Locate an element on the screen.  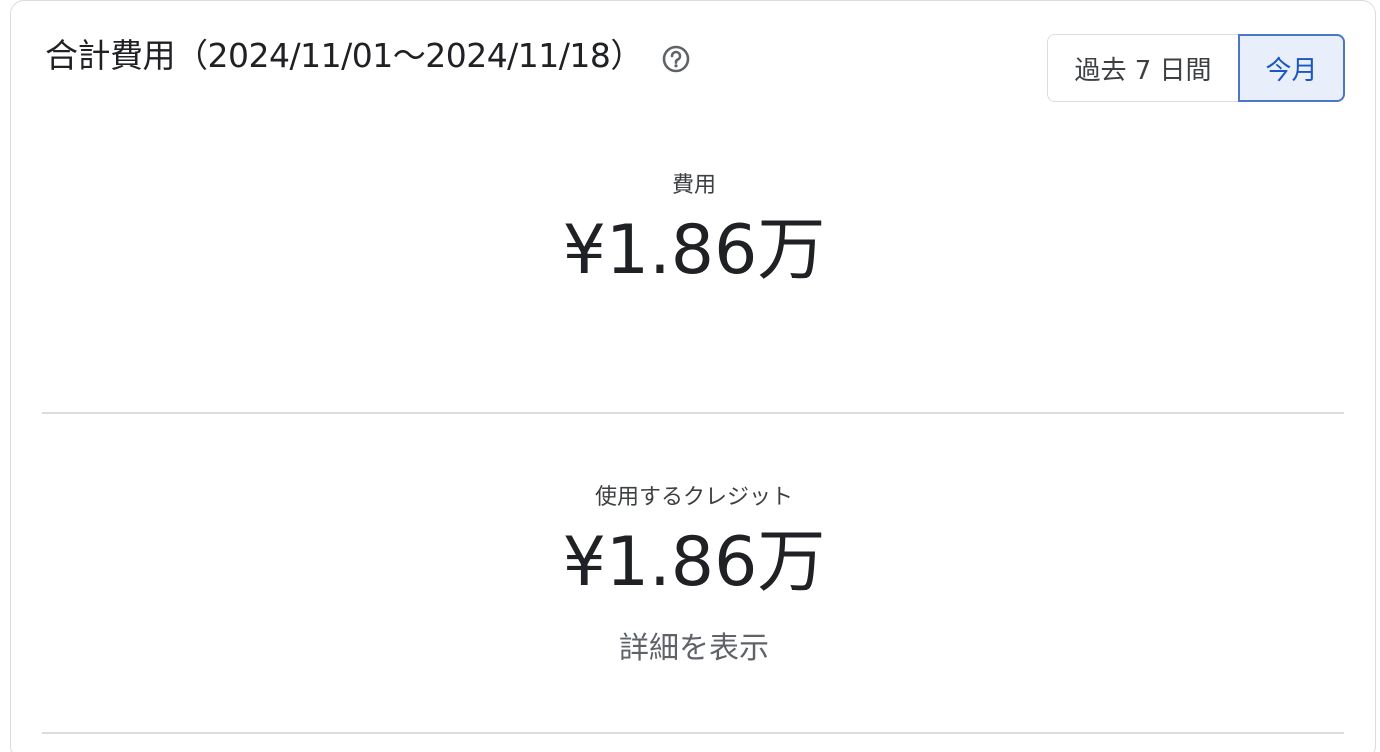
section-divider-bottom is located at coordinates (693, 733).